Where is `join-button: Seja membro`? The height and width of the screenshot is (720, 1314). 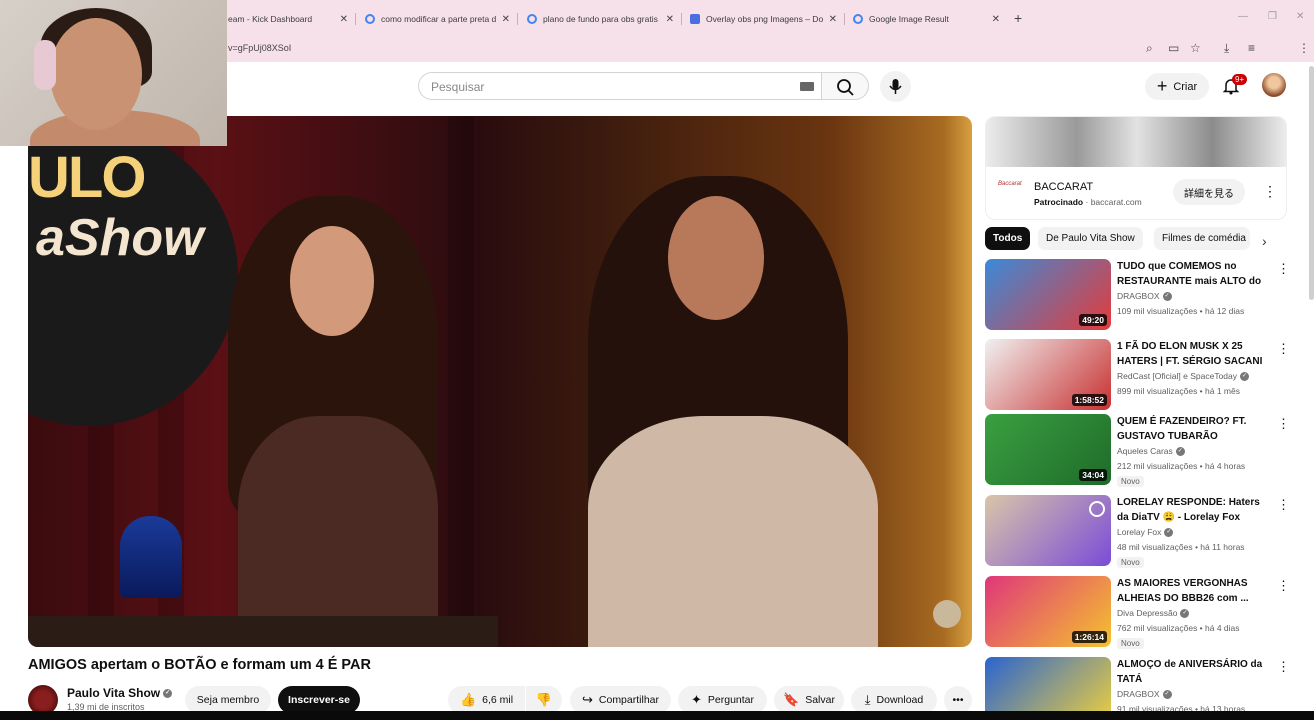 join-button: Seja membro is located at coordinates (228, 700).